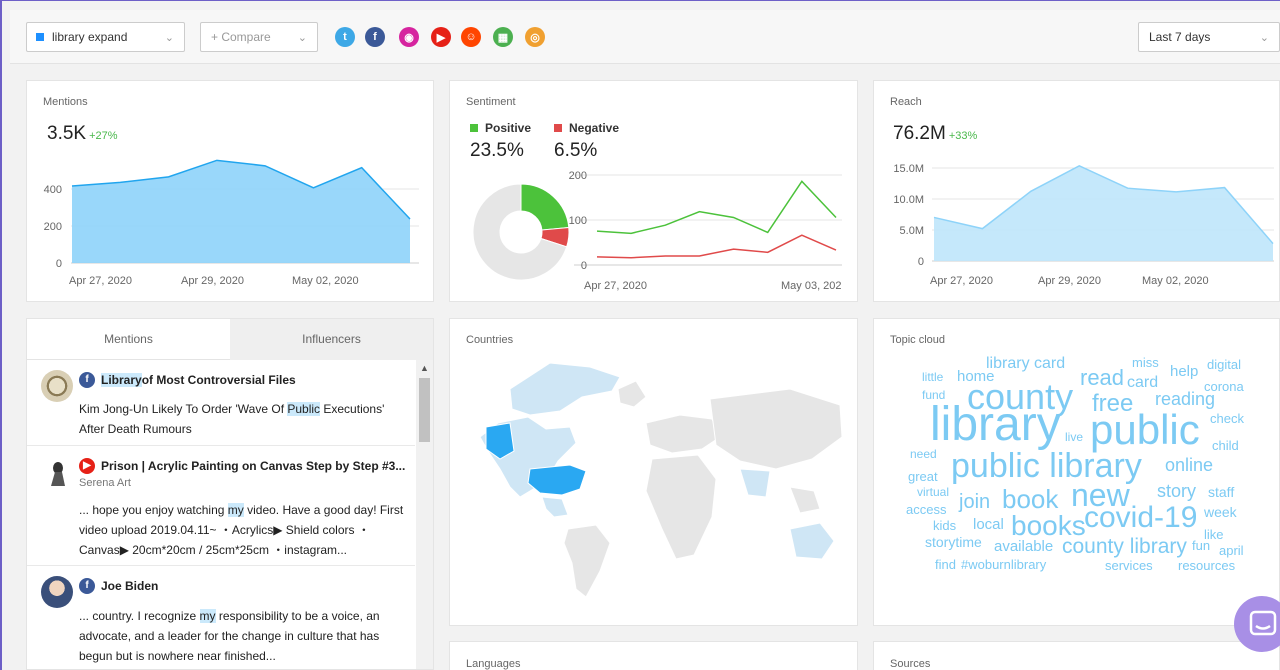 This screenshot has width=1280, height=670. I want to click on compare-select: + Compare ⌄, so click(259, 37).